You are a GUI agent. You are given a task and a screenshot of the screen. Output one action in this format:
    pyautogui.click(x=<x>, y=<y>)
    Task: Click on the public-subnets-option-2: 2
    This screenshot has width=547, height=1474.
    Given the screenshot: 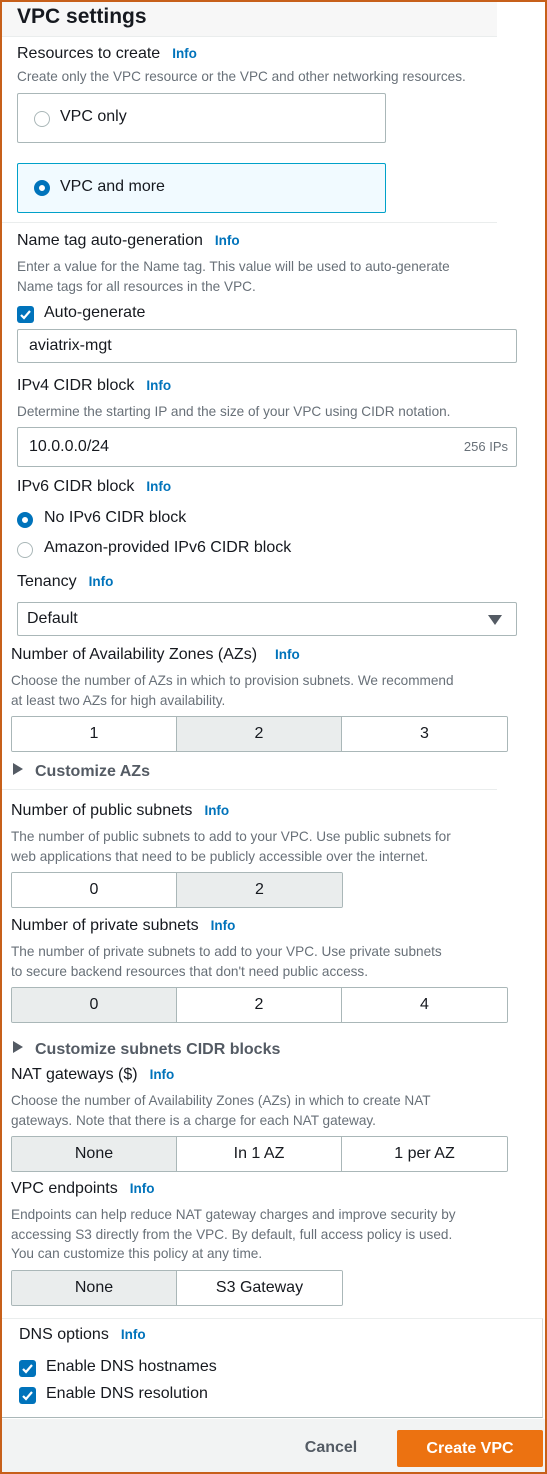 What is the action you would take?
    pyautogui.click(x=259, y=890)
    